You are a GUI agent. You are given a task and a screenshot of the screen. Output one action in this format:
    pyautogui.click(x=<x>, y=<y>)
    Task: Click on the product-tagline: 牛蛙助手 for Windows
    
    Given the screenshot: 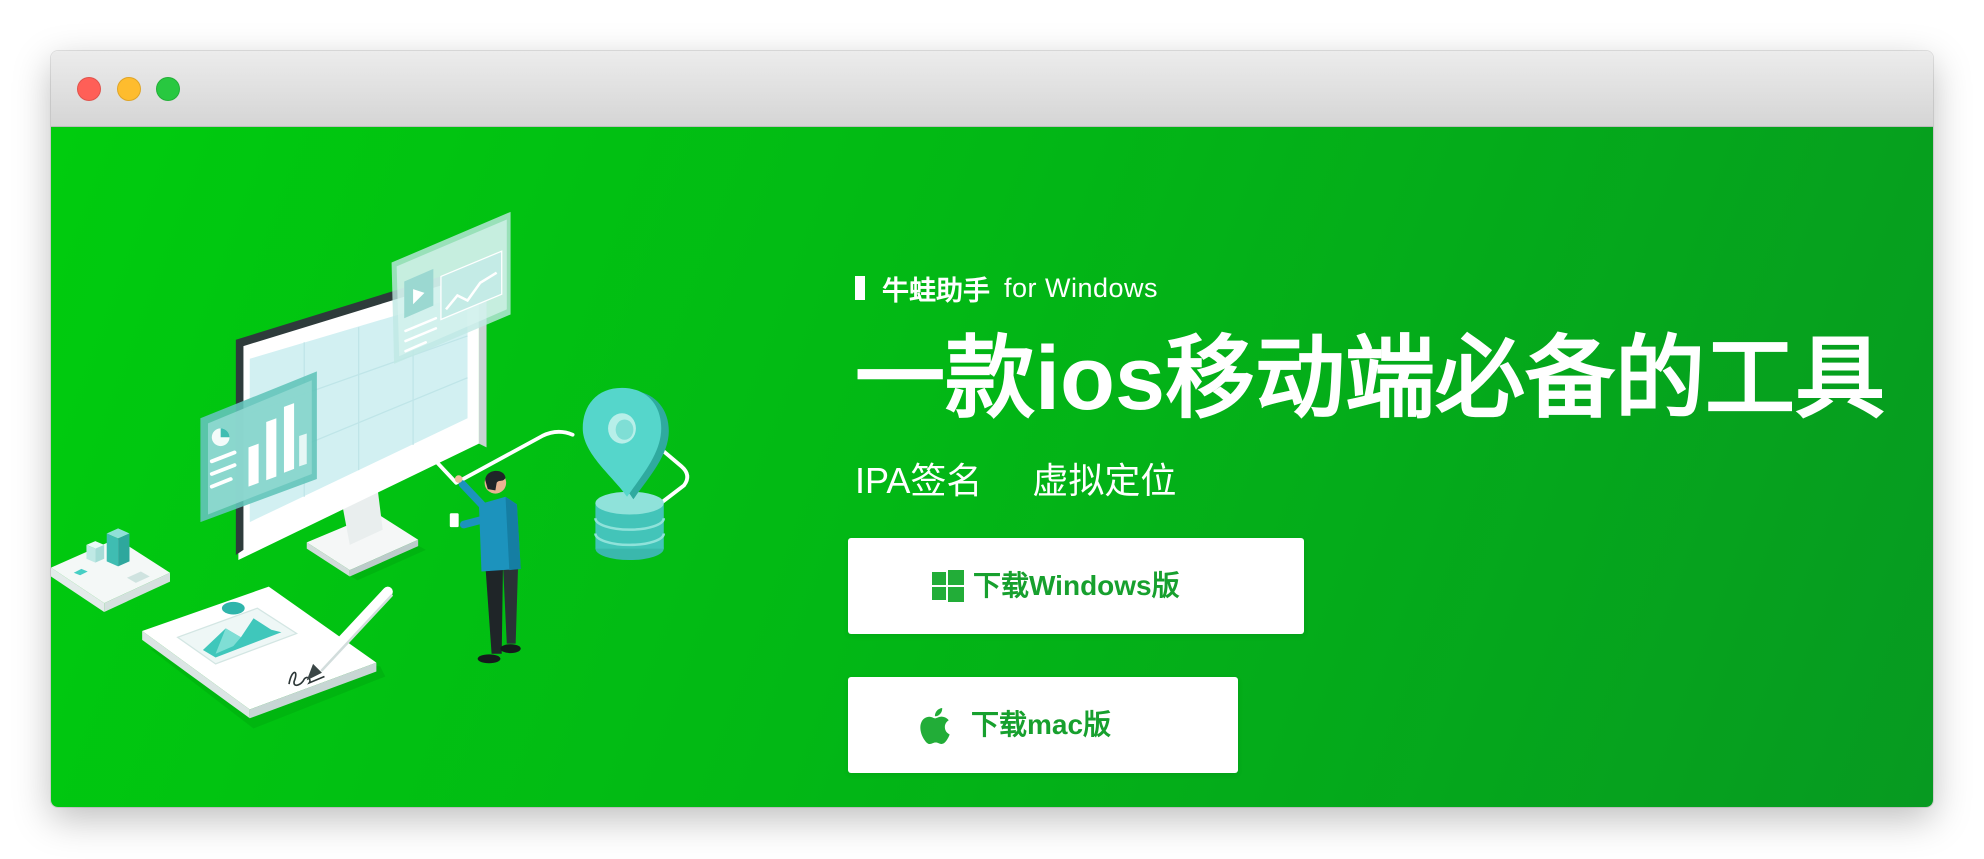 What is the action you would take?
    pyautogui.click(x=1007, y=289)
    